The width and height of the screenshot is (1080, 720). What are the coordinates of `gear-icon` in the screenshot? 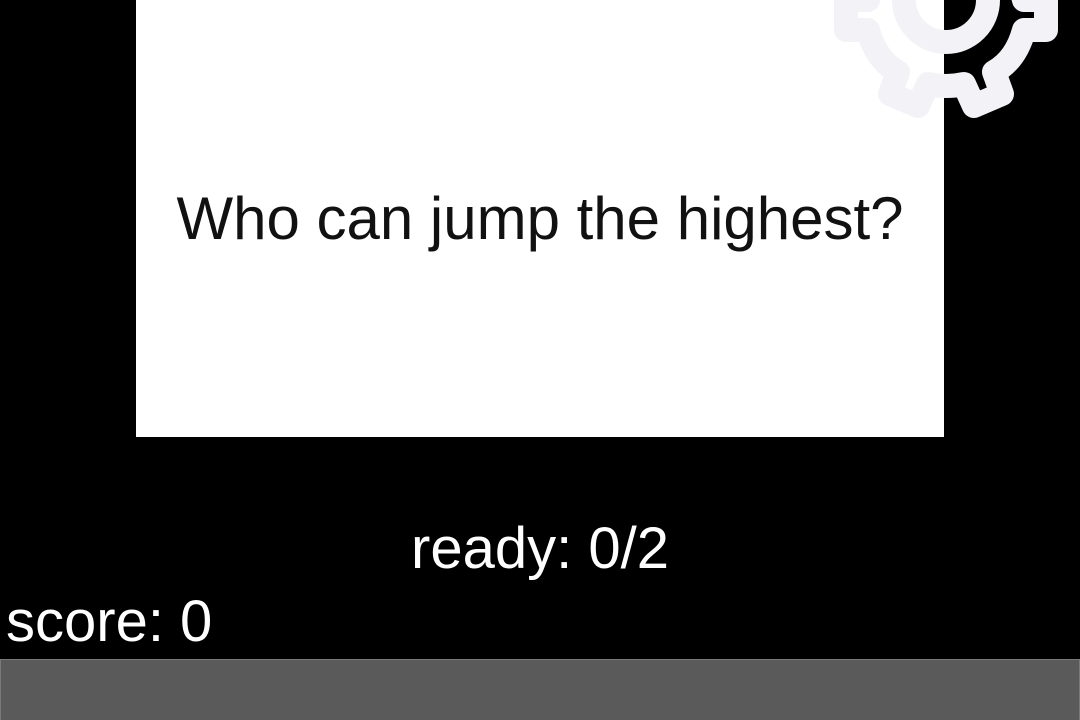 It's located at (943, 70).